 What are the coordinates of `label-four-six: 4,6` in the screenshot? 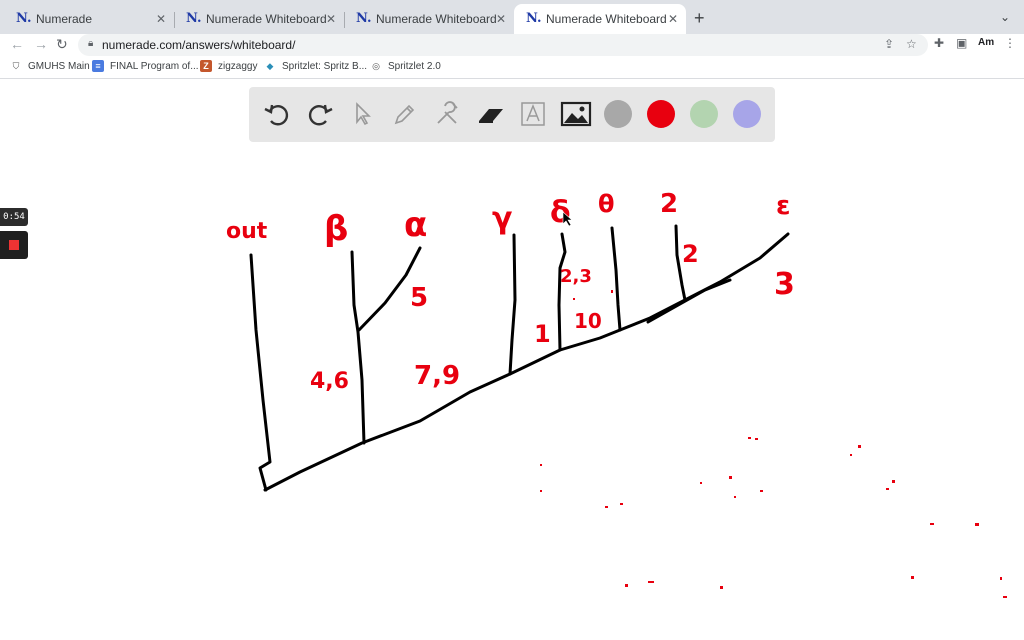 It's located at (329, 381).